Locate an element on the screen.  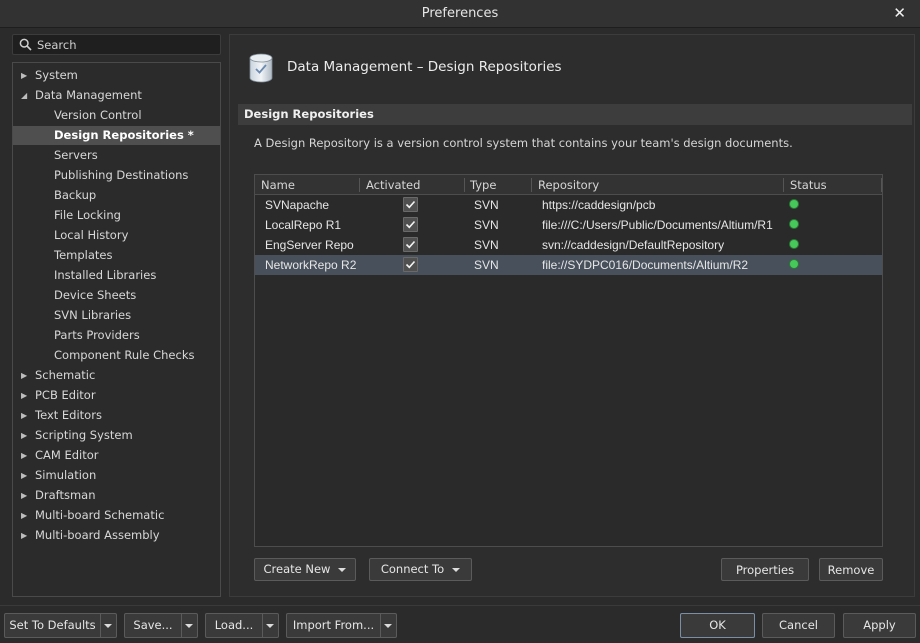
tree-item: ◢ Data Management is located at coordinates (116, 95).